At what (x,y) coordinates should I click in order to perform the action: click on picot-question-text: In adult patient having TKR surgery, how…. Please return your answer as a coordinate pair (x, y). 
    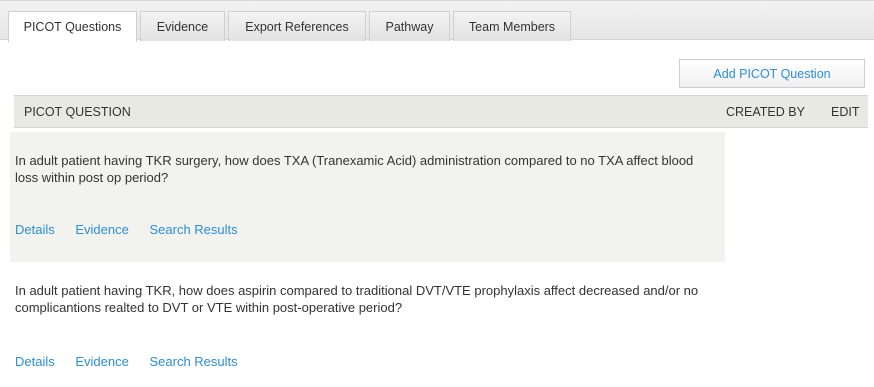
    Looking at the image, I should click on (354, 169).